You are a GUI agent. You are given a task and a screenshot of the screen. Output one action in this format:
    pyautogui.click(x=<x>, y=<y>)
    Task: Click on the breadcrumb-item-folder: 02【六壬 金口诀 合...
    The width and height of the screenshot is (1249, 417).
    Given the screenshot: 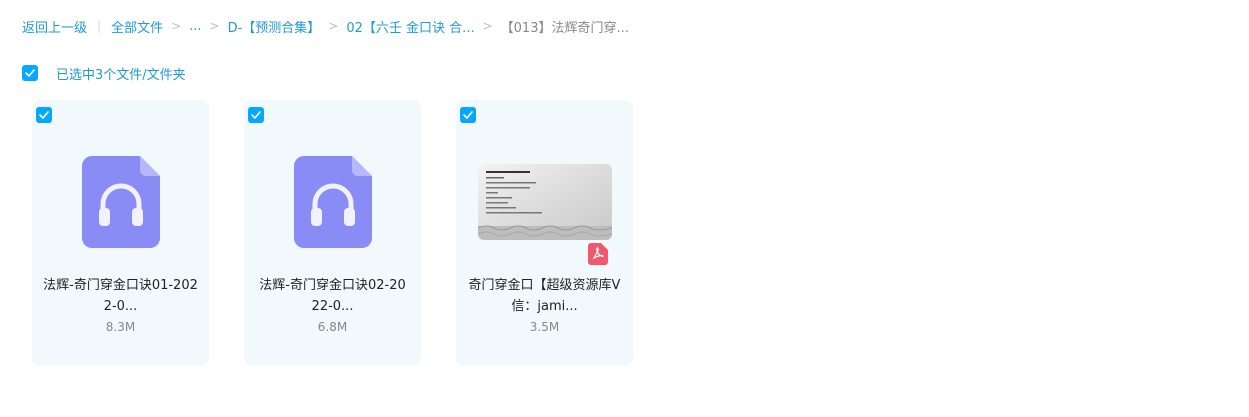 What is the action you would take?
    pyautogui.click(x=410, y=26)
    